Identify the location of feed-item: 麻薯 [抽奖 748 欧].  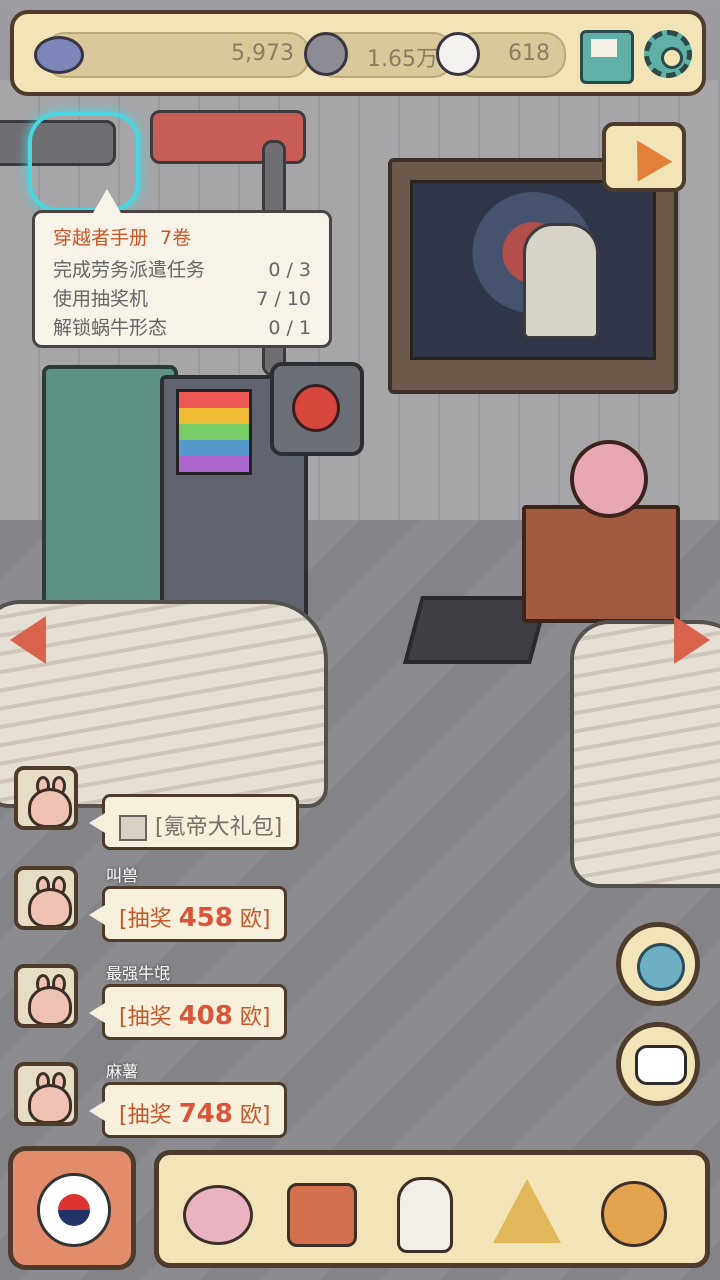
(160, 1101).